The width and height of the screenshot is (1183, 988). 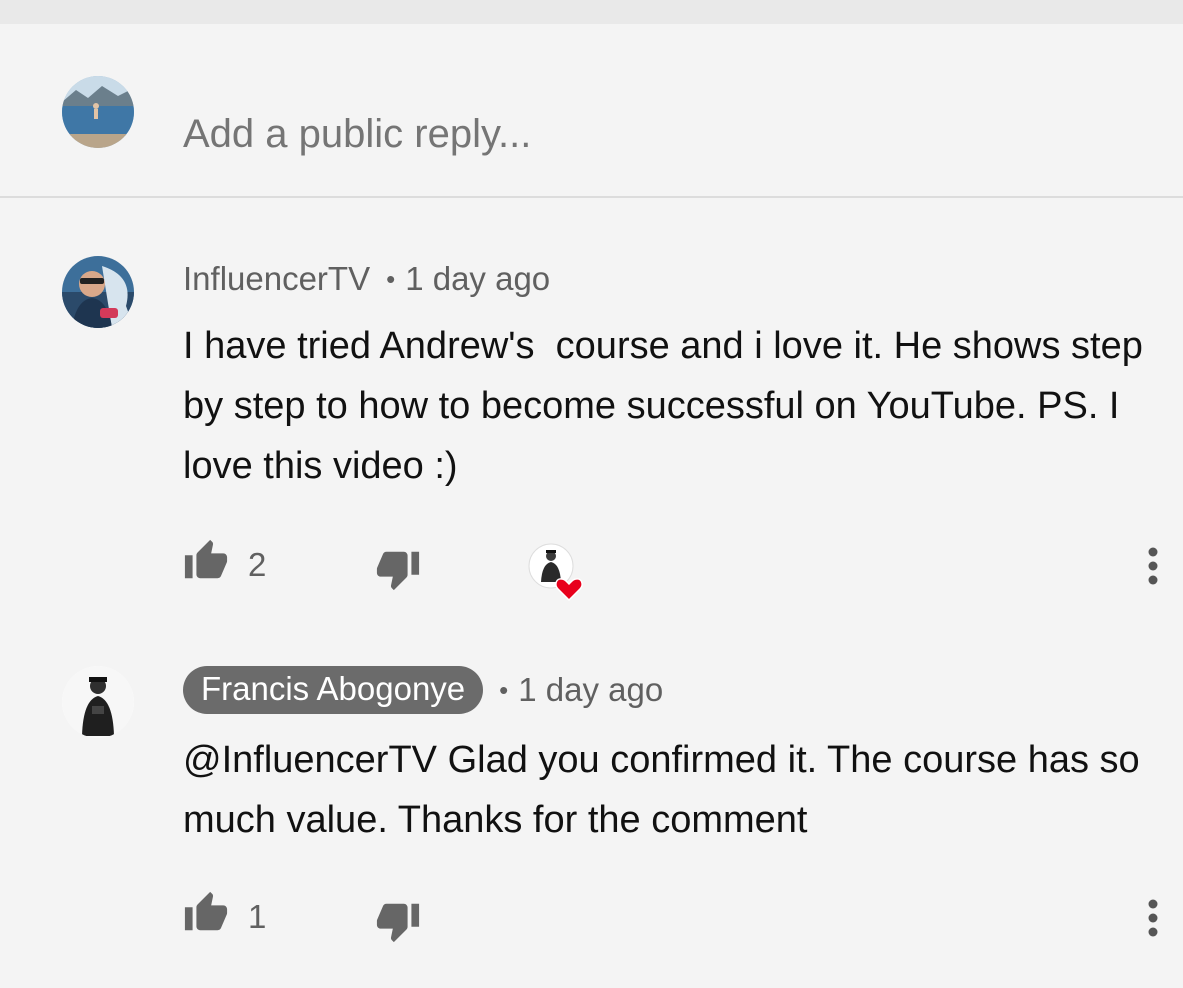 I want to click on comment-actions: 1, so click(x=591, y=920).